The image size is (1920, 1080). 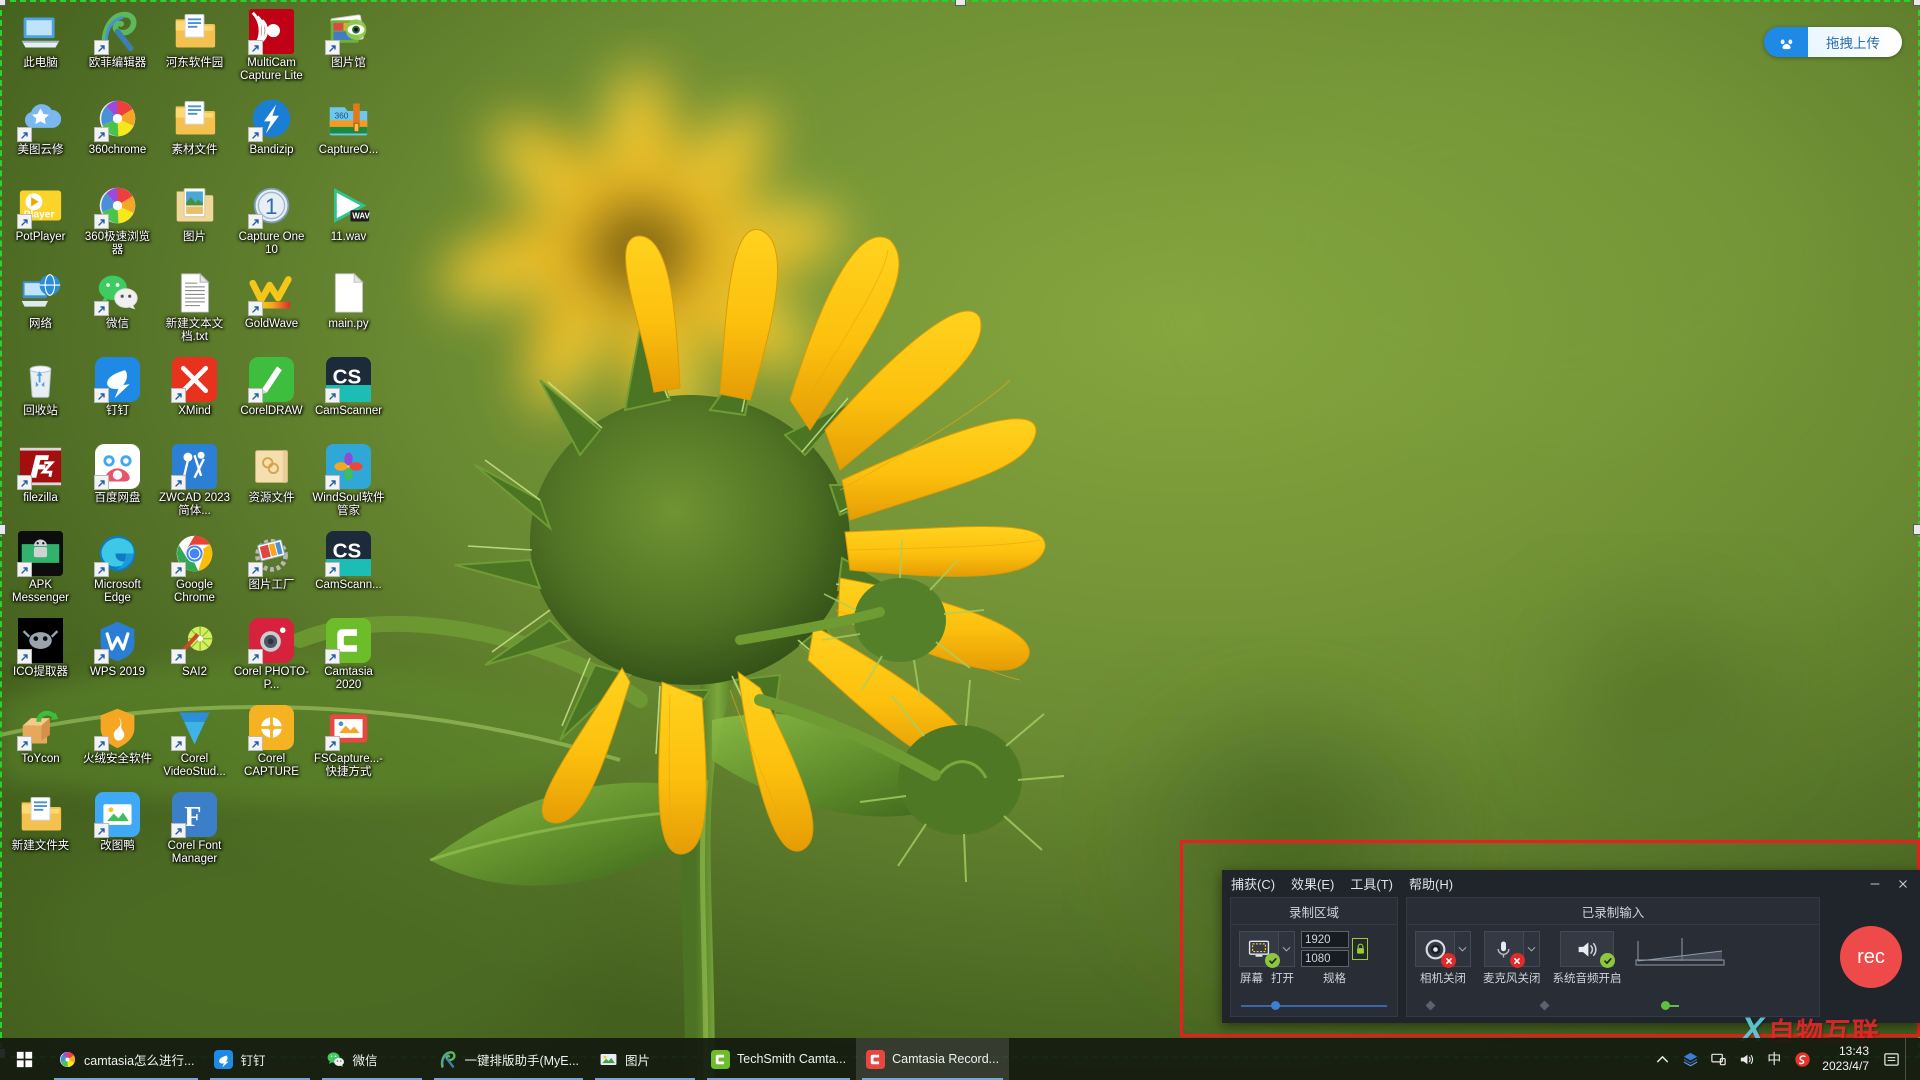 I want to click on desktop-icon: Microsoft Edge, so click(x=117, y=569).